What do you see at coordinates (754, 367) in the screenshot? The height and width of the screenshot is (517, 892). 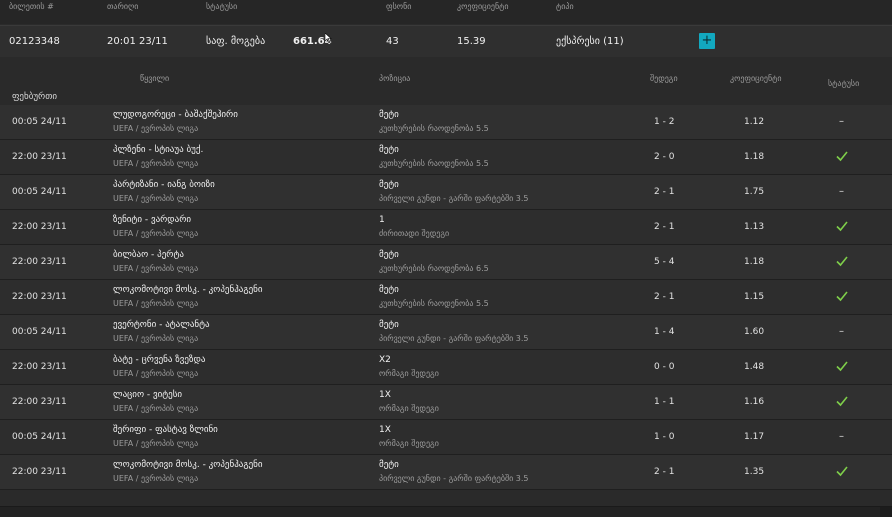 I see `row-odds: 1.48` at bounding box center [754, 367].